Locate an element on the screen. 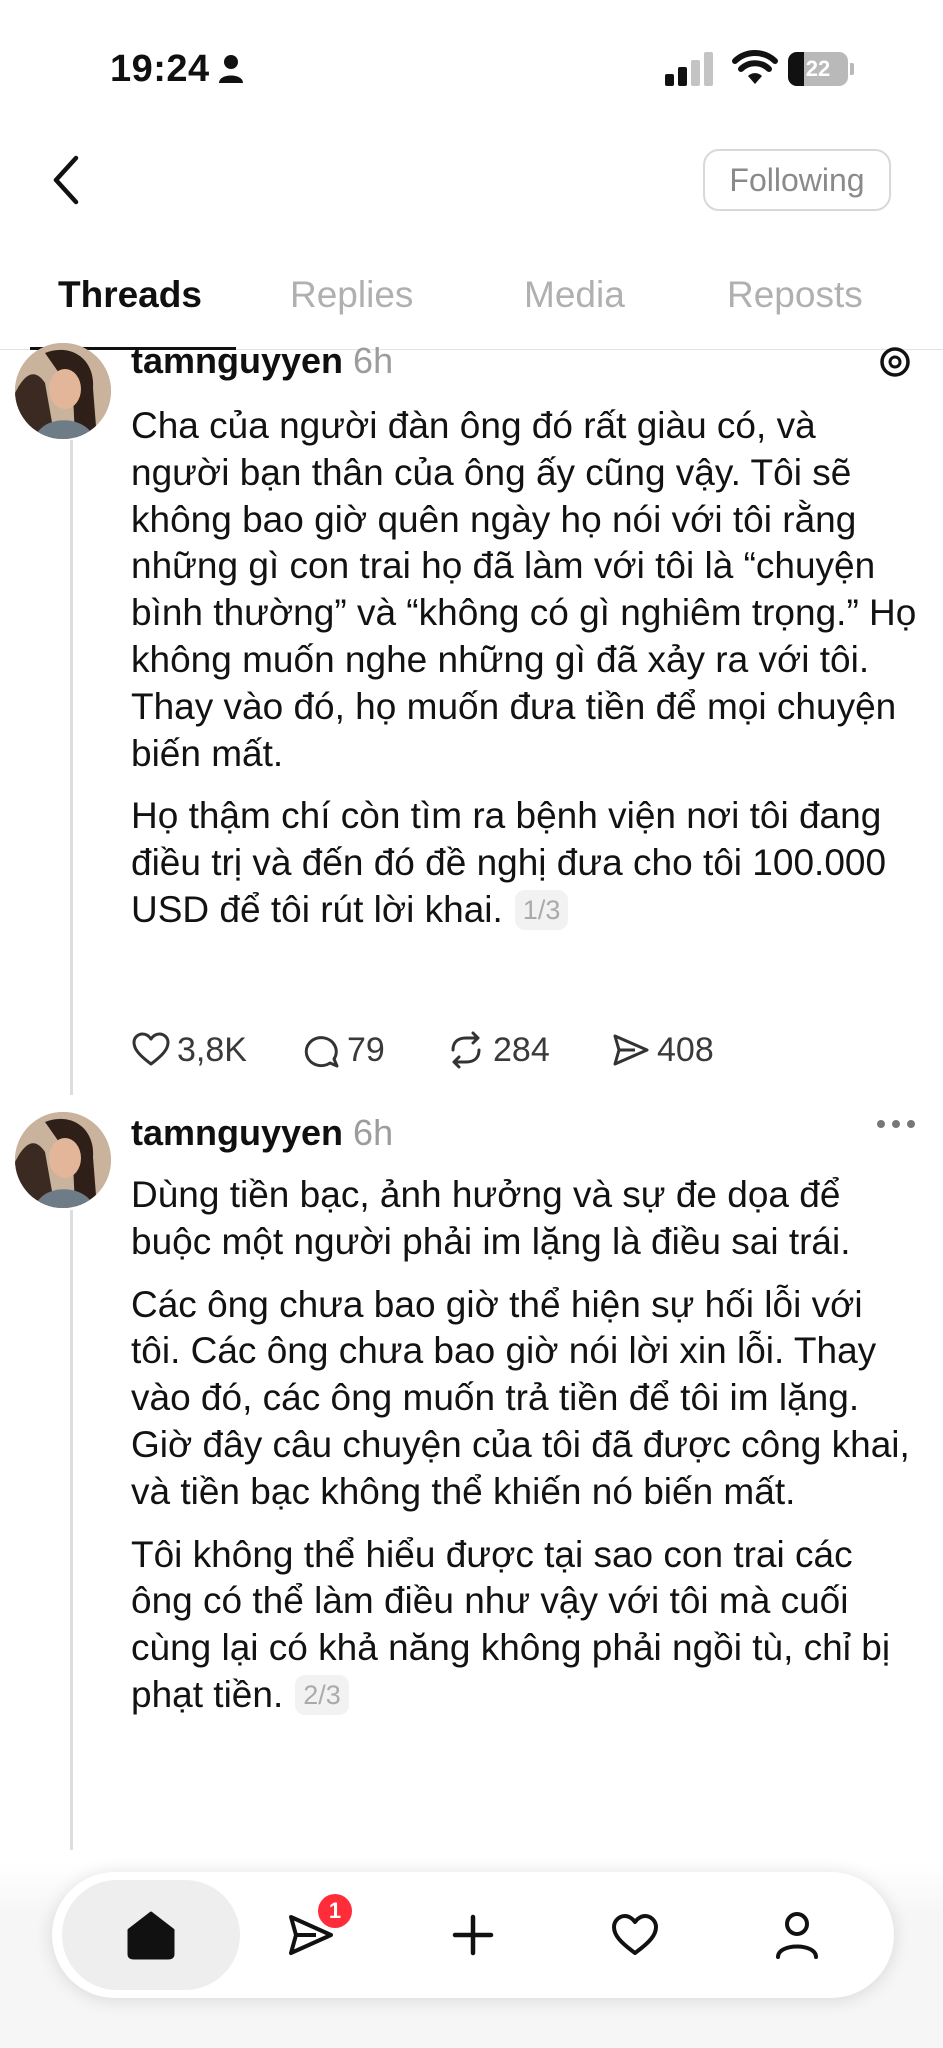  threads-logo-icon is located at coordinates (895, 362).